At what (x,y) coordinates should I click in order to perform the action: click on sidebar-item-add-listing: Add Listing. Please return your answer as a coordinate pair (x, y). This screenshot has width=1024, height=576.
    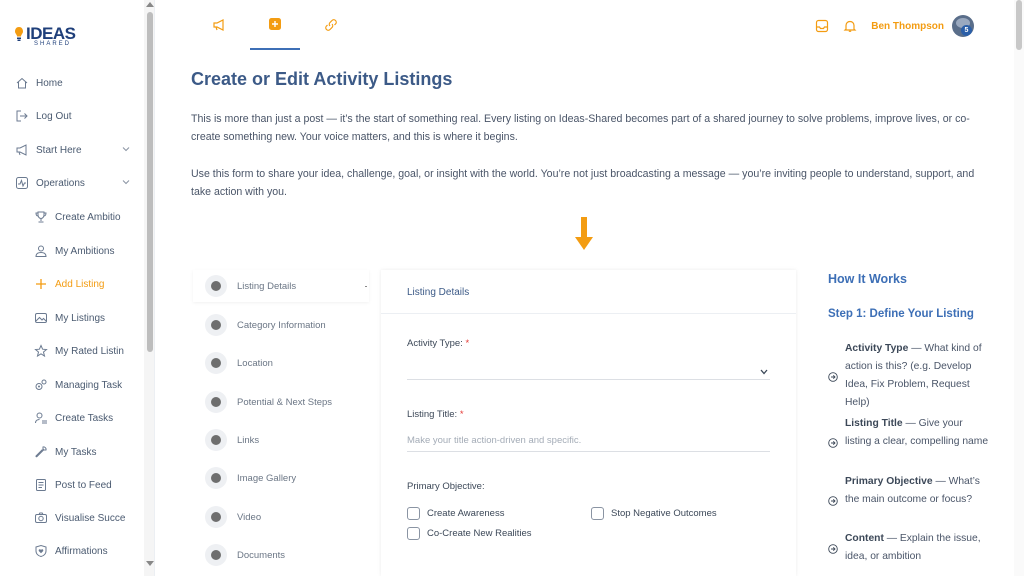
    Looking at the image, I should click on (75, 284).